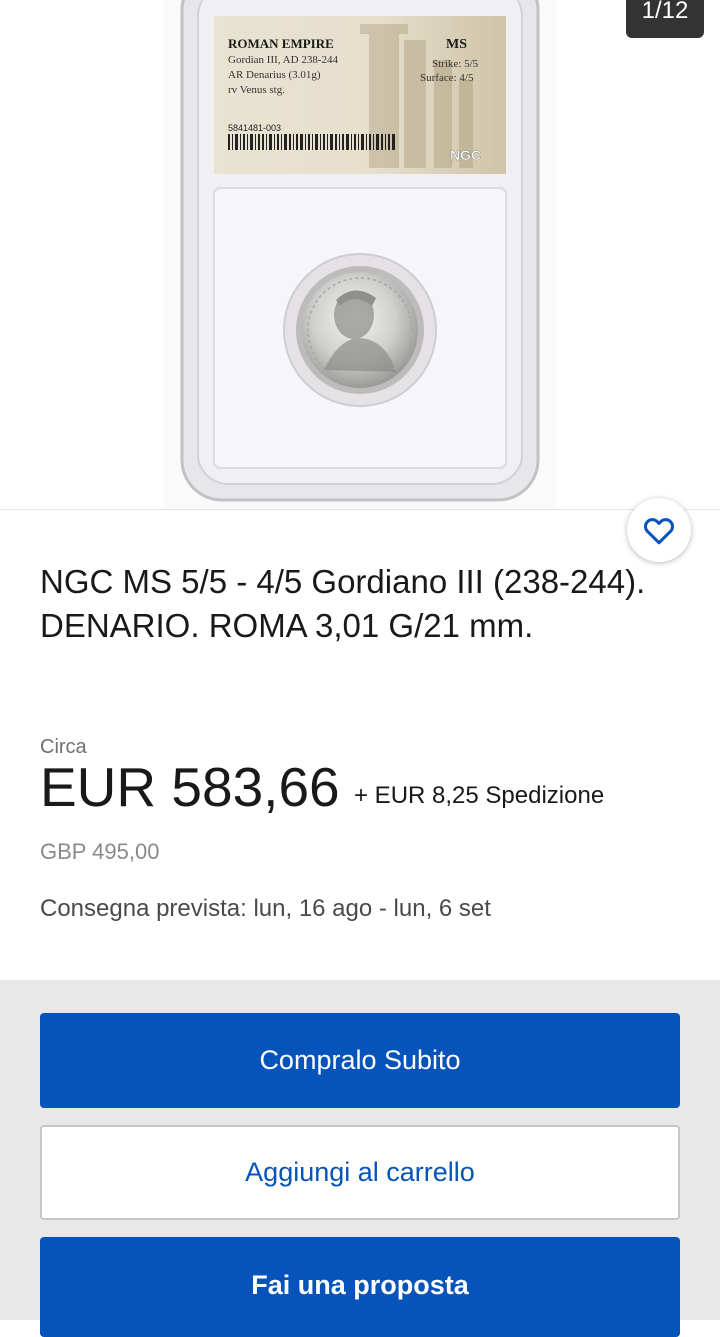  What do you see at coordinates (465, 155) in the screenshot?
I see `label-brand: NGC` at bounding box center [465, 155].